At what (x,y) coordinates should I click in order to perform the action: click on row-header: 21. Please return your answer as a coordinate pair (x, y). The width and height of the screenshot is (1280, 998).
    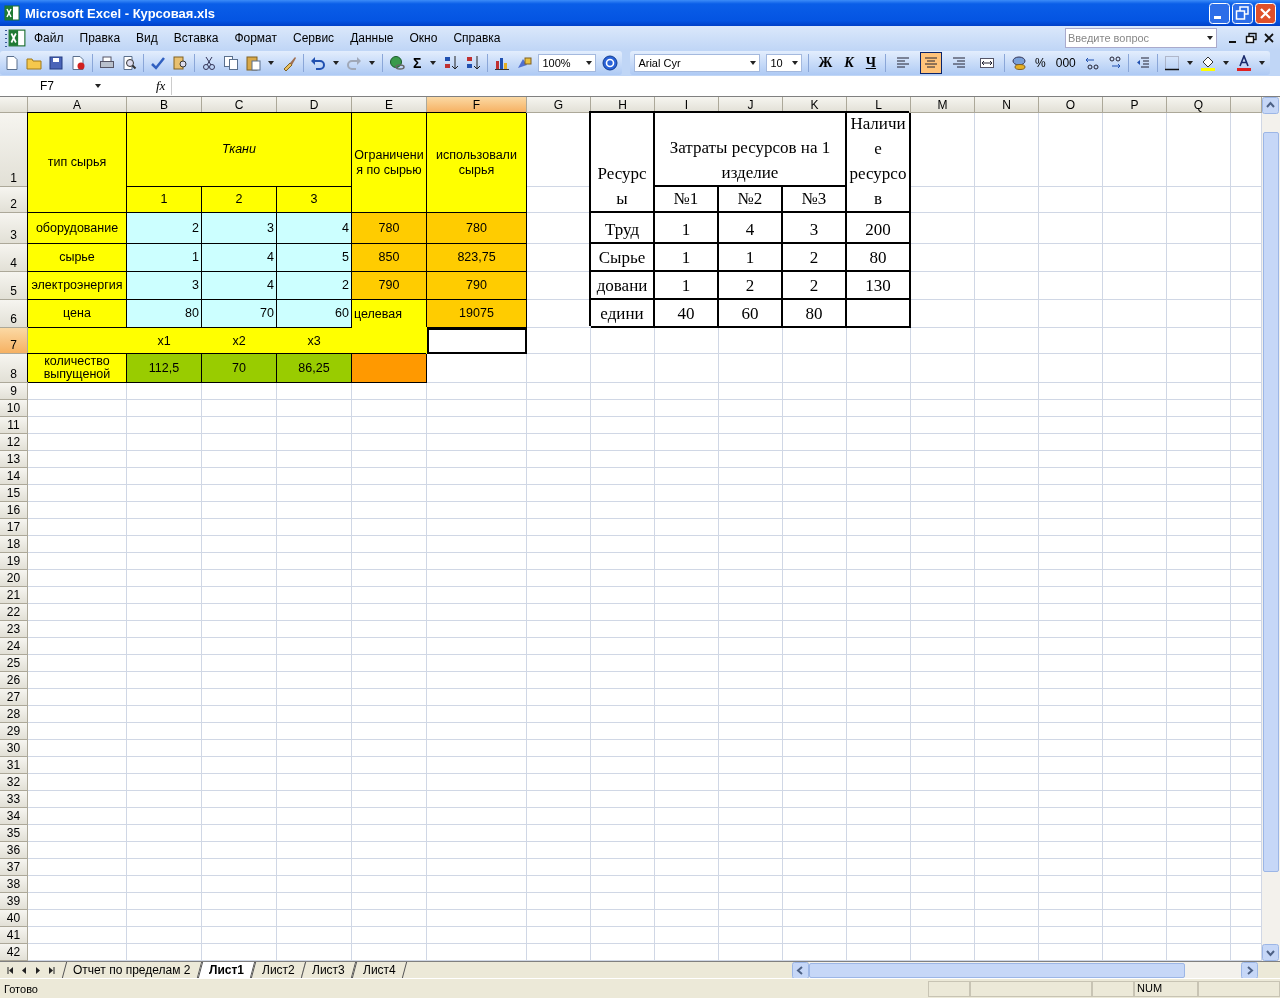
    Looking at the image, I should click on (14, 595).